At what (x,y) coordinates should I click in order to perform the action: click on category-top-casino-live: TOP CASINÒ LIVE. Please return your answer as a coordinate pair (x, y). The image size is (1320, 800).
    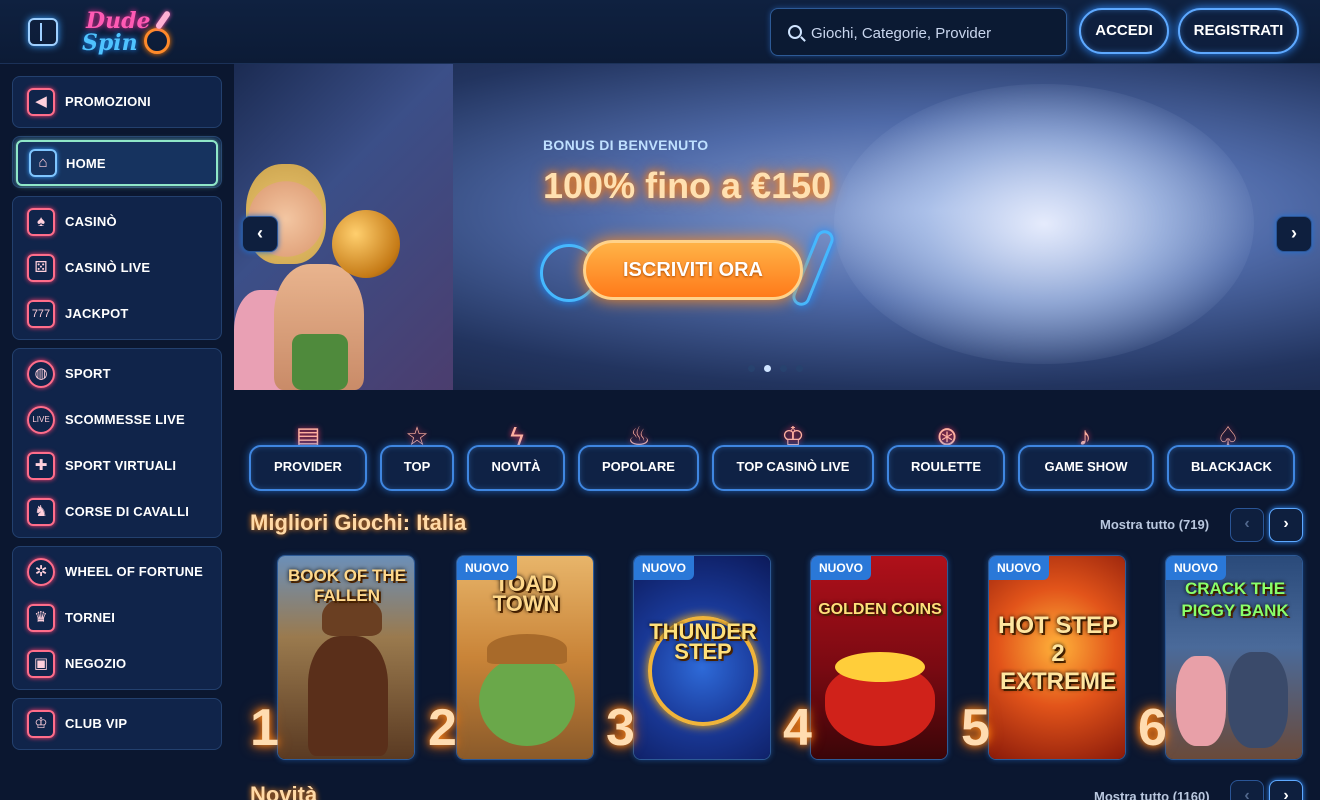
    Looking at the image, I should click on (793, 468).